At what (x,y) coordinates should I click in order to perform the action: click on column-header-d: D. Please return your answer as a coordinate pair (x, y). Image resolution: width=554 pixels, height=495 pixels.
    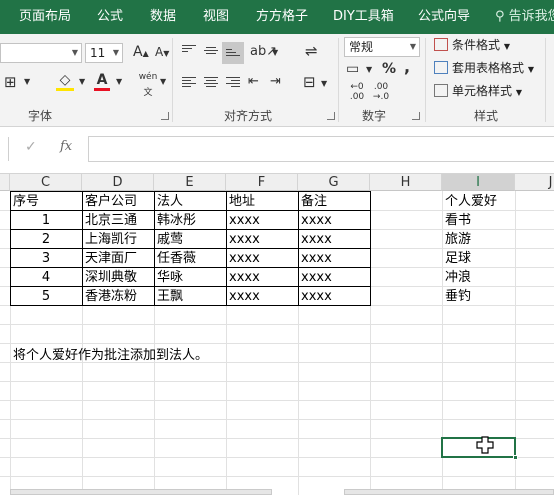
    Looking at the image, I should click on (118, 182).